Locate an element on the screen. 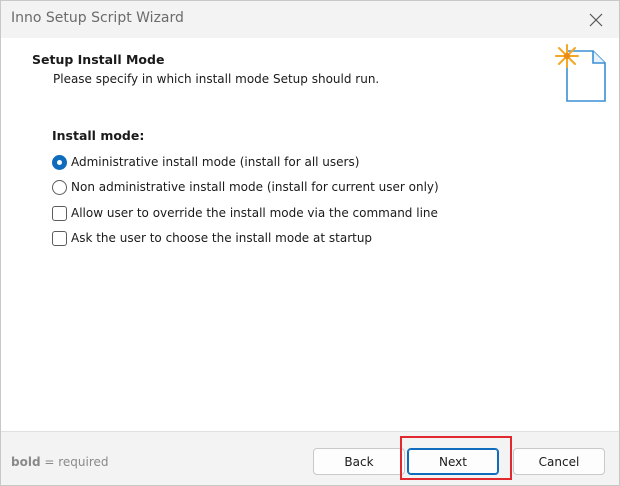  close-button is located at coordinates (596, 19).